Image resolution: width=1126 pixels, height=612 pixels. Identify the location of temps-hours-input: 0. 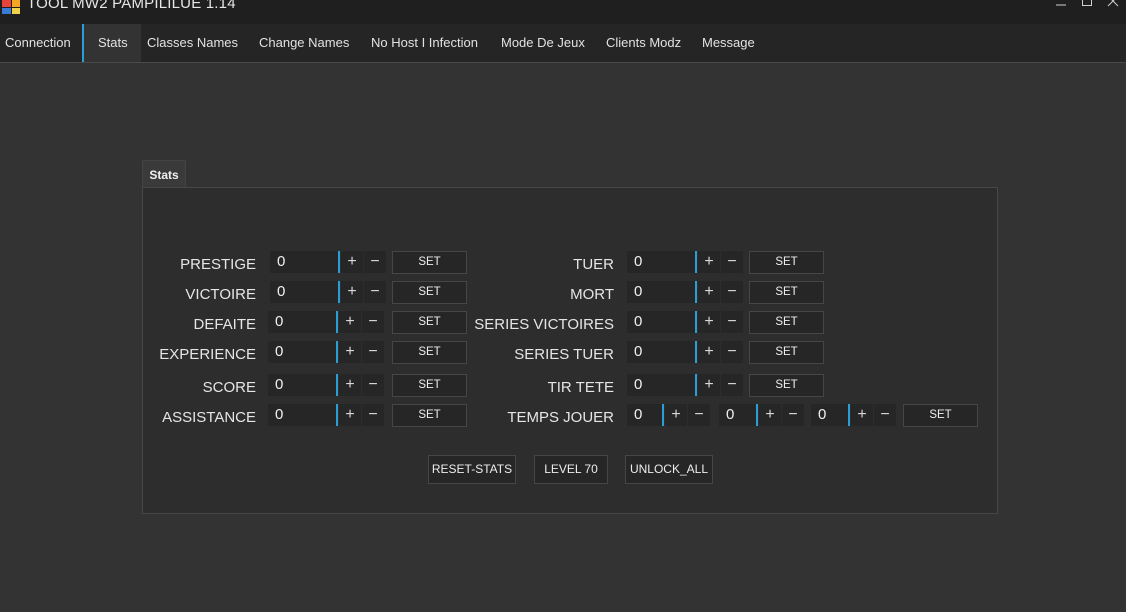
(645, 415).